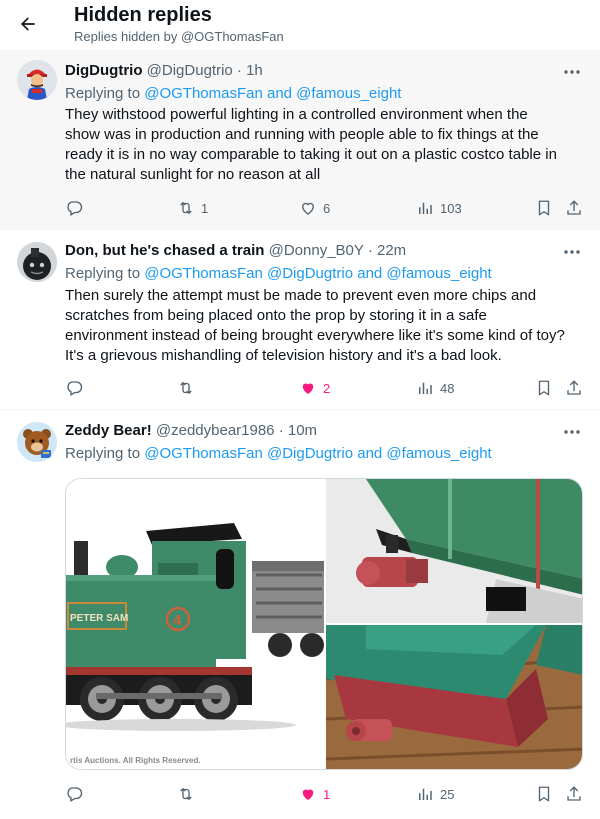  I want to click on engine-number: 4, so click(177, 620).